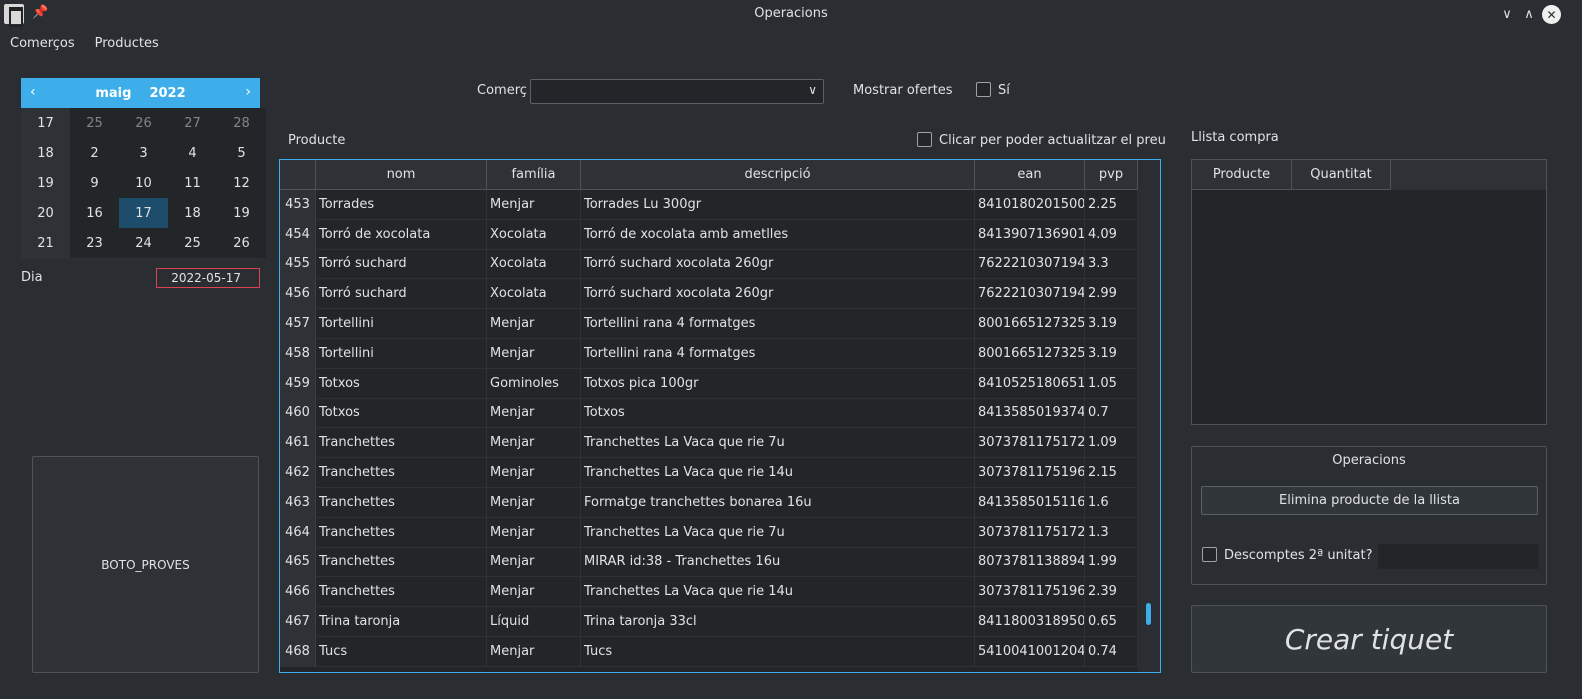 The width and height of the screenshot is (1582, 699). Describe the element at coordinates (298, 532) in the screenshot. I see `row-number: 464` at that location.